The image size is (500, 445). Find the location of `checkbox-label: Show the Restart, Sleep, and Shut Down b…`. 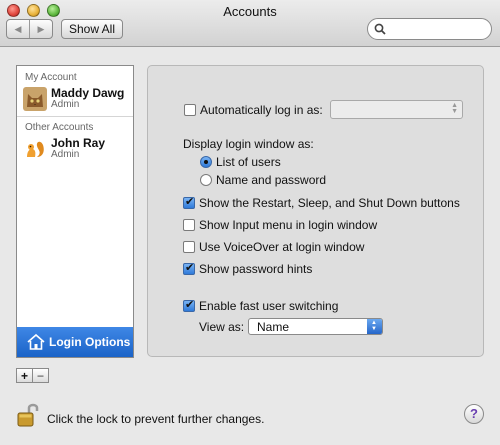

checkbox-label: Show the Restart, Sleep, and Shut Down b… is located at coordinates (329, 203).